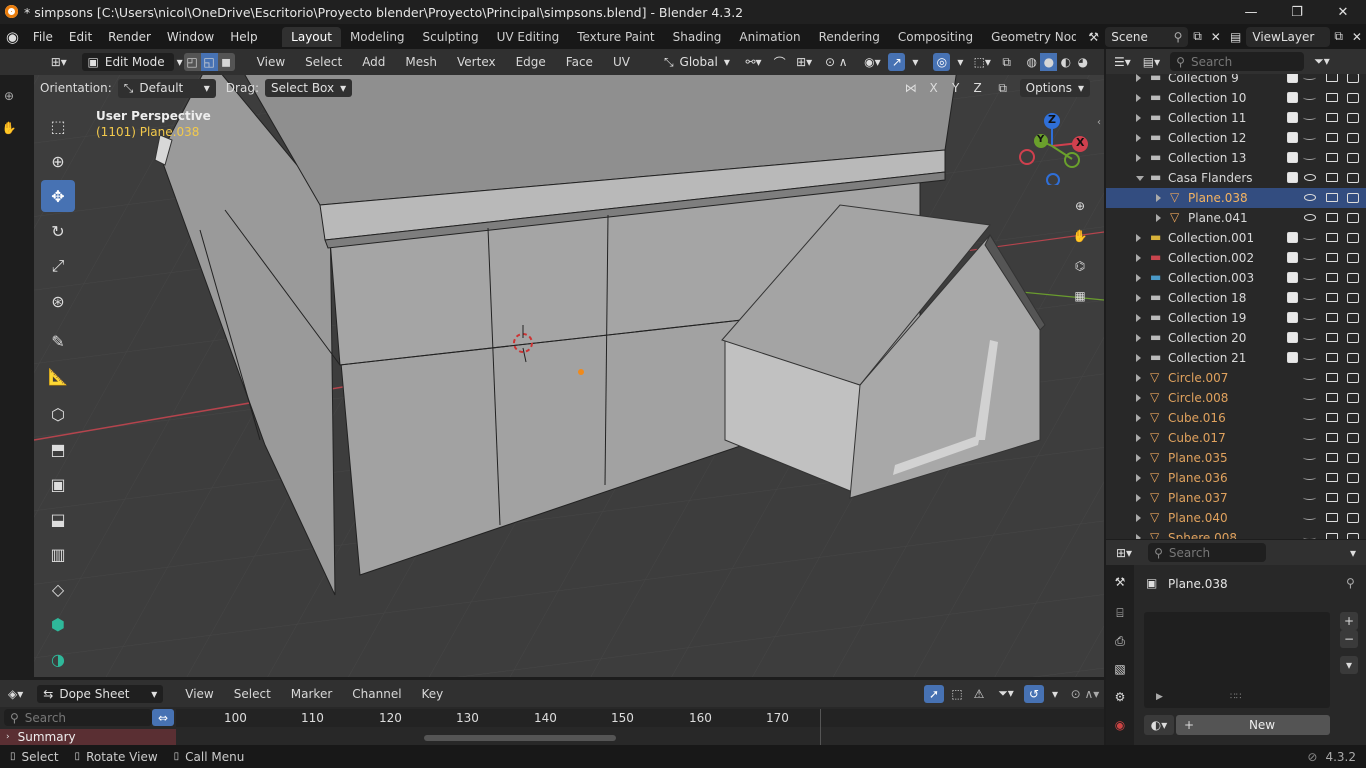  What do you see at coordinates (982, 62) in the screenshot?
I see `mesh-overlay-icon: ⬚▾` at bounding box center [982, 62].